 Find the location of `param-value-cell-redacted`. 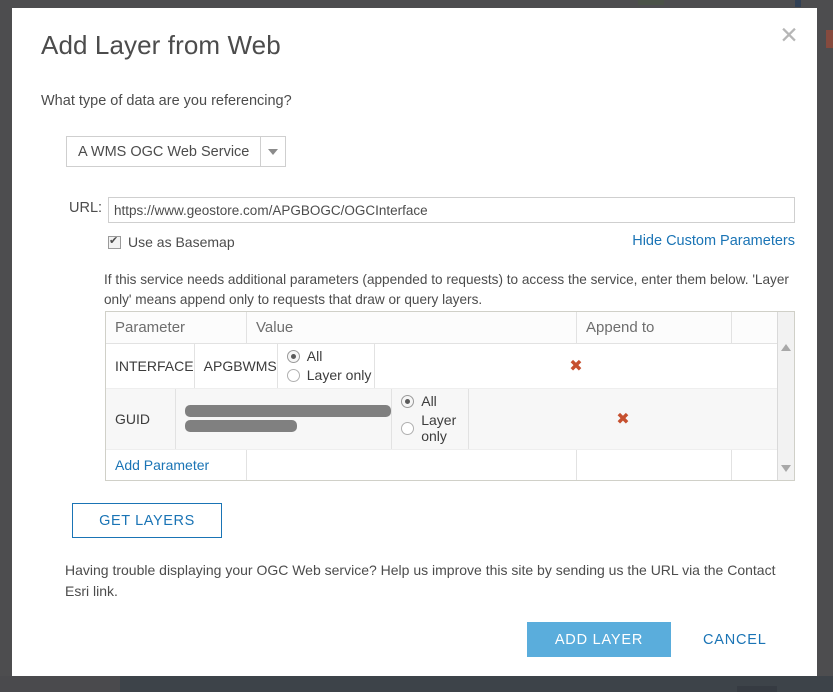

param-value-cell-redacted is located at coordinates (283, 418).